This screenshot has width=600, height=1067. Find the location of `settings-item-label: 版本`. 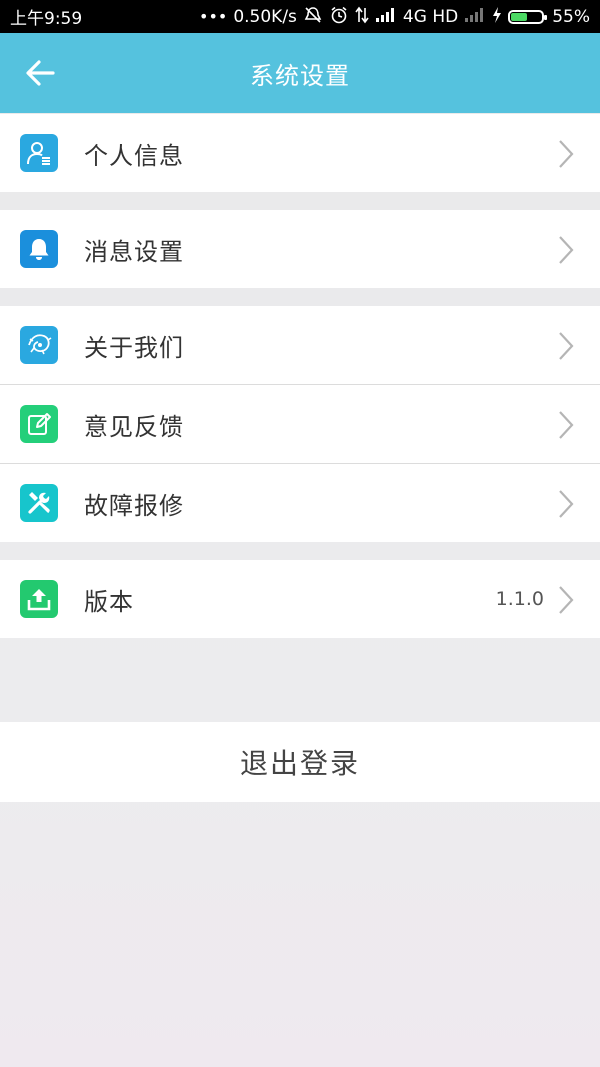

settings-item-label: 版本 is located at coordinates (109, 601).